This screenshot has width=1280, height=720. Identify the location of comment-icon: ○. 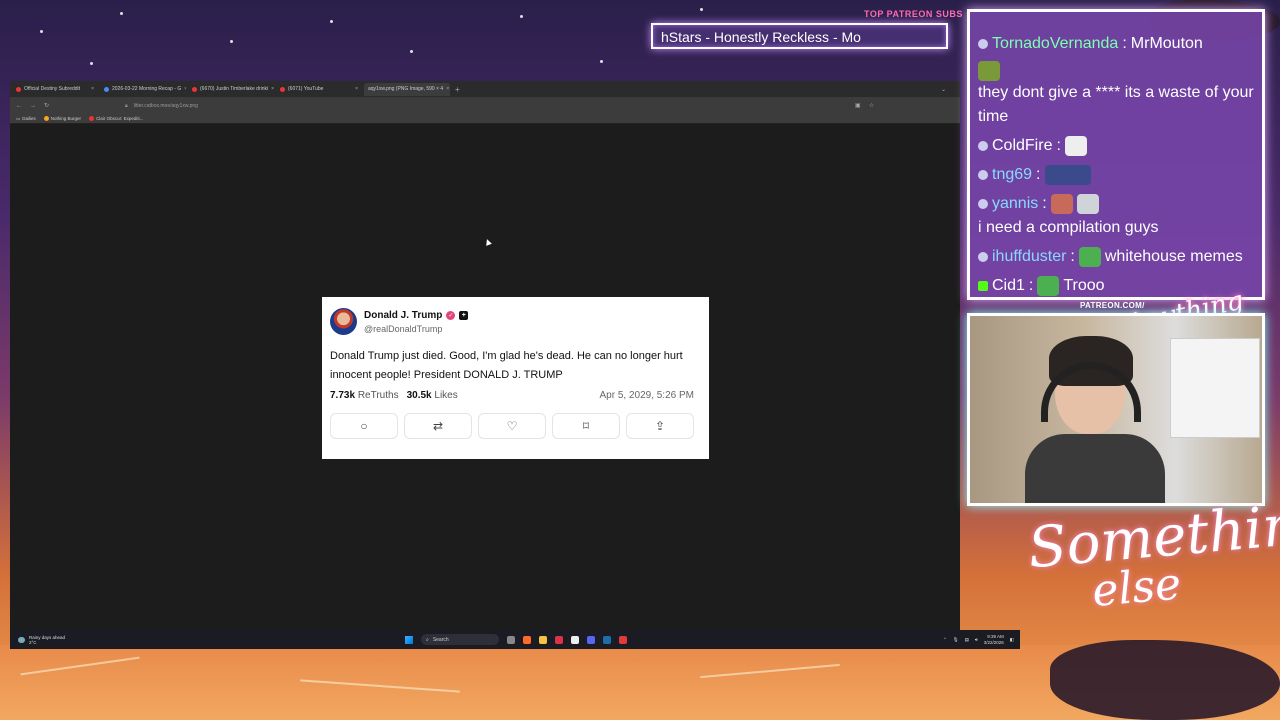
(364, 426).